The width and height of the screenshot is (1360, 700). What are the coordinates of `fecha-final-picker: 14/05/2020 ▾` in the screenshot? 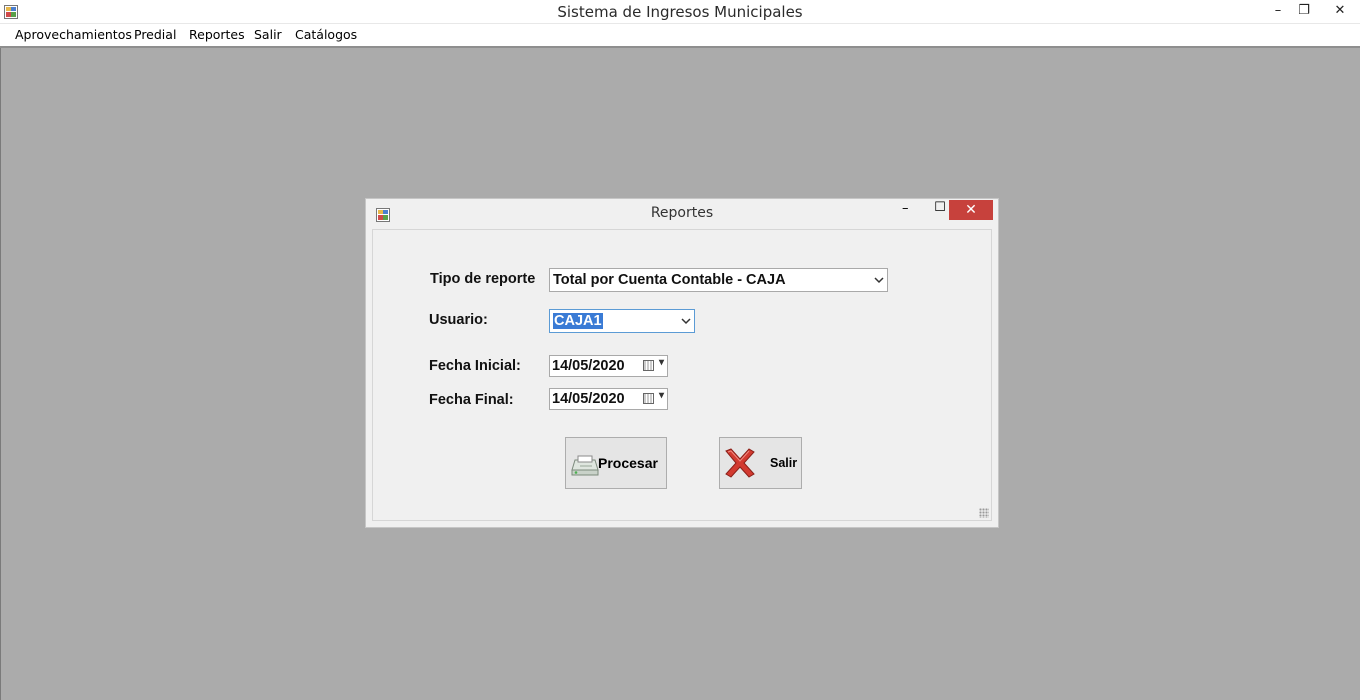 It's located at (608, 399).